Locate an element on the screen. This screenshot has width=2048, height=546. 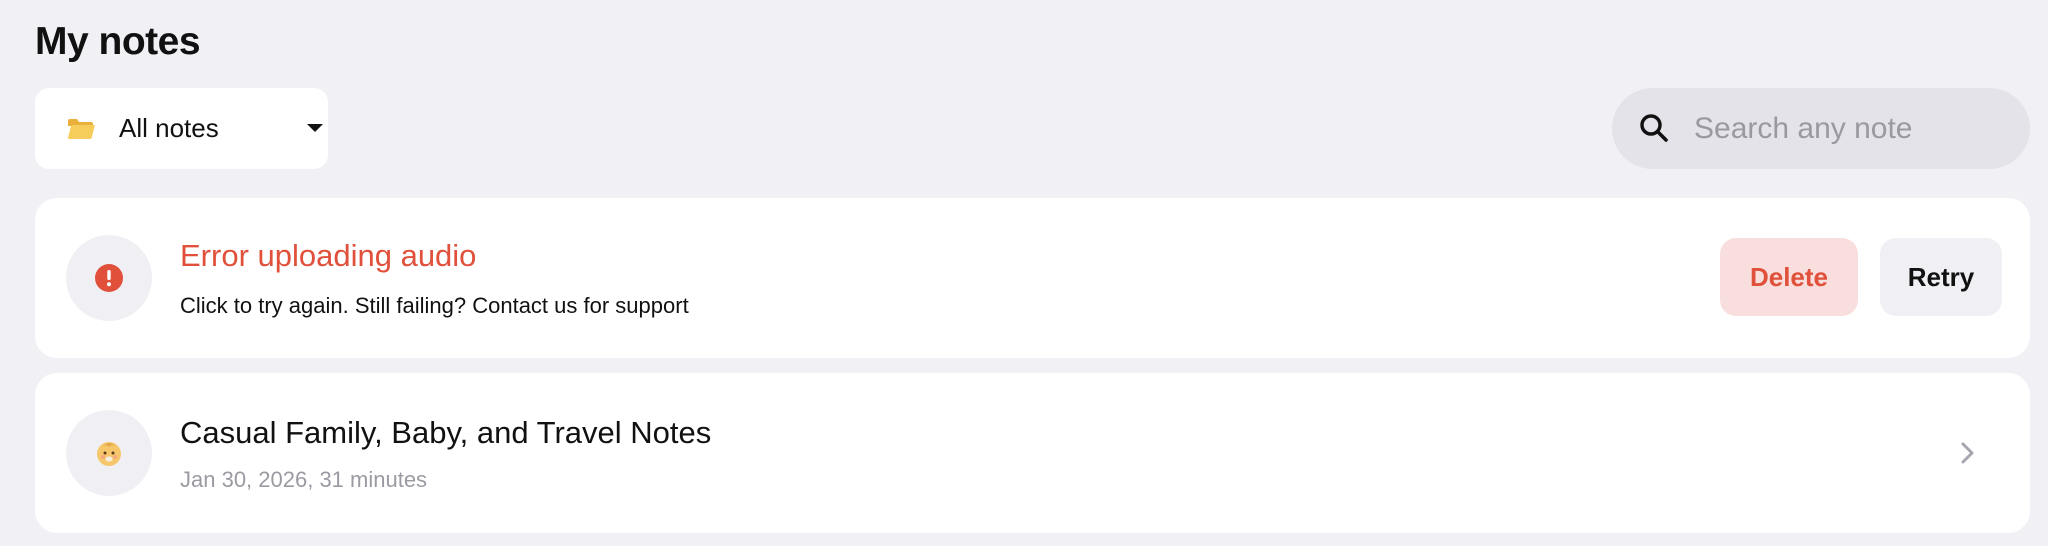
folder-filter-label: All notes is located at coordinates (169, 128).